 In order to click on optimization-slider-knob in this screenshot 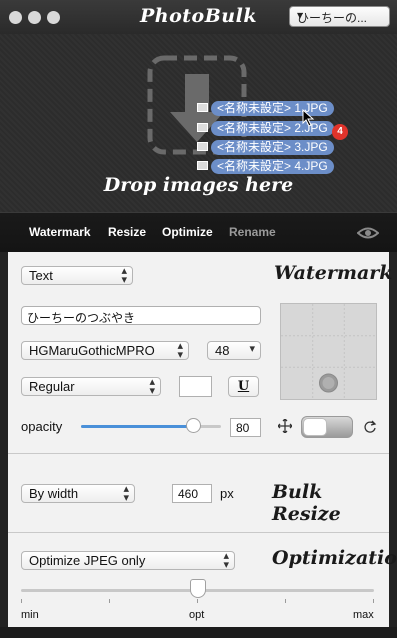, I will do `click(197, 588)`.